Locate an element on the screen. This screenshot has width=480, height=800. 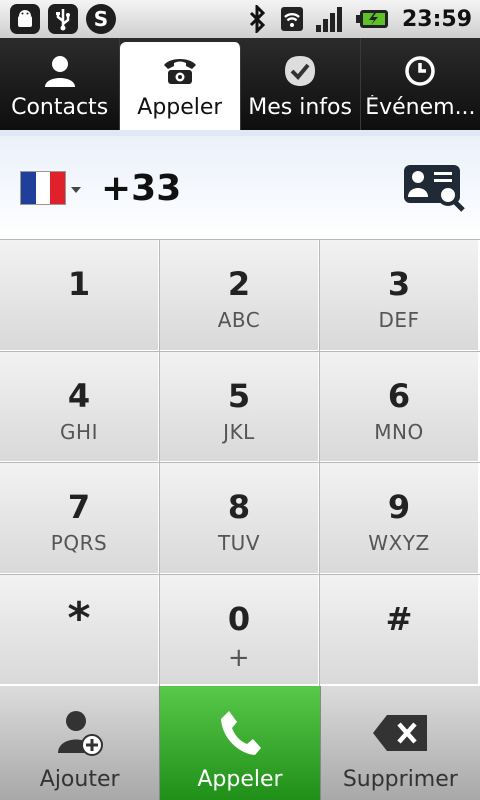
status-bar: S 23:59 is located at coordinates (240, 19).